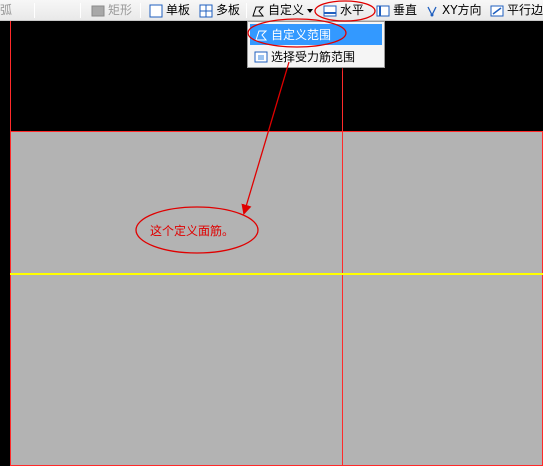 The height and width of the screenshot is (466, 543). I want to click on highlight-ellipse-menu, so click(297, 33).